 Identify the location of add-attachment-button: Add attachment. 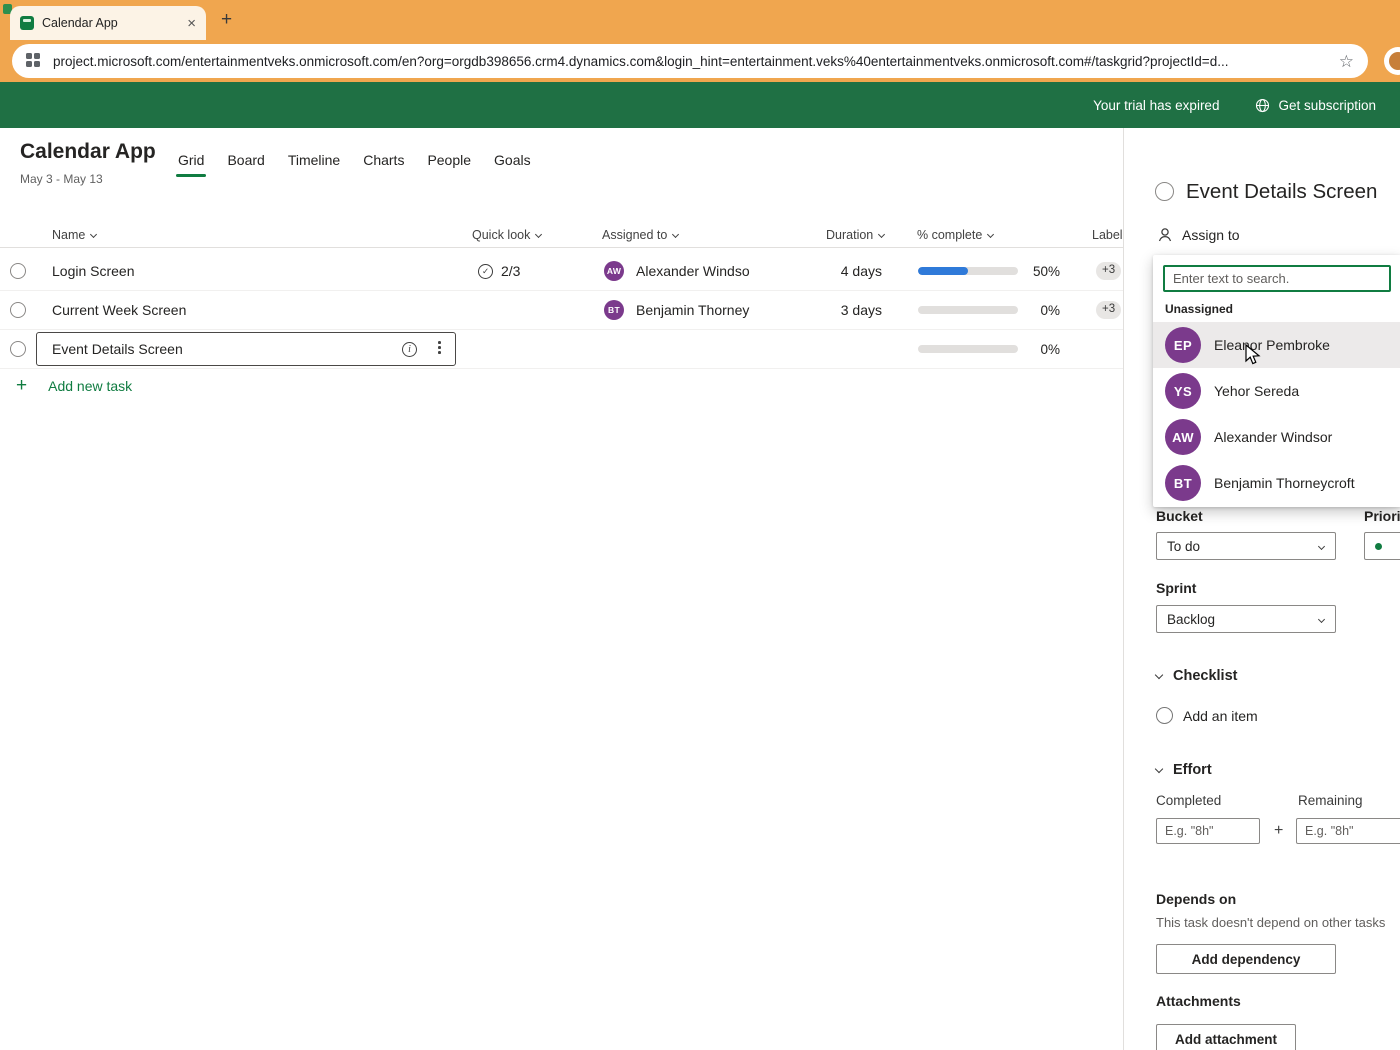
(1226, 1037).